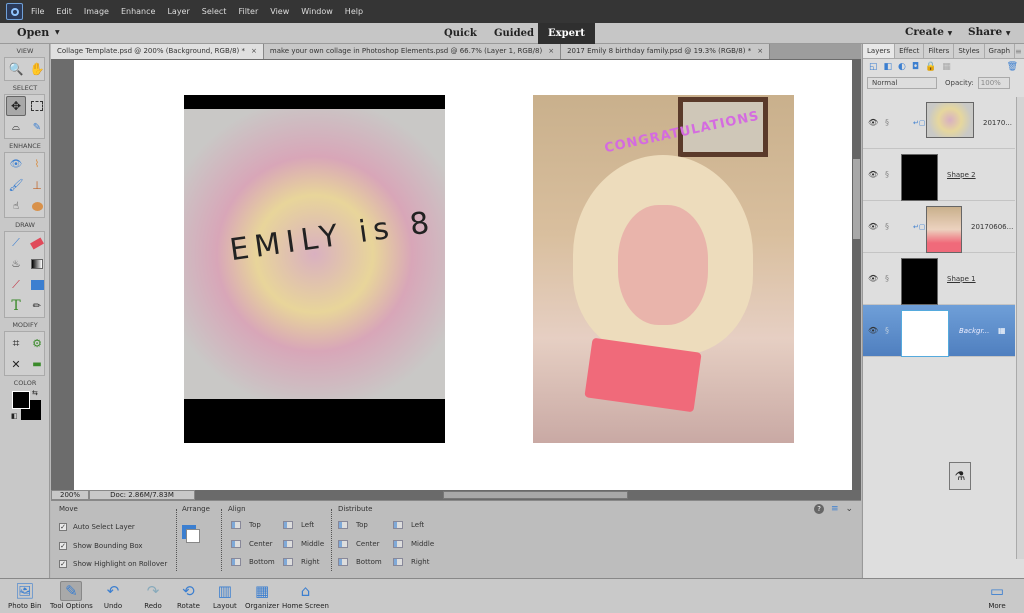 The height and width of the screenshot is (613, 1024). I want to click on zoom-level: 200%, so click(70, 495).